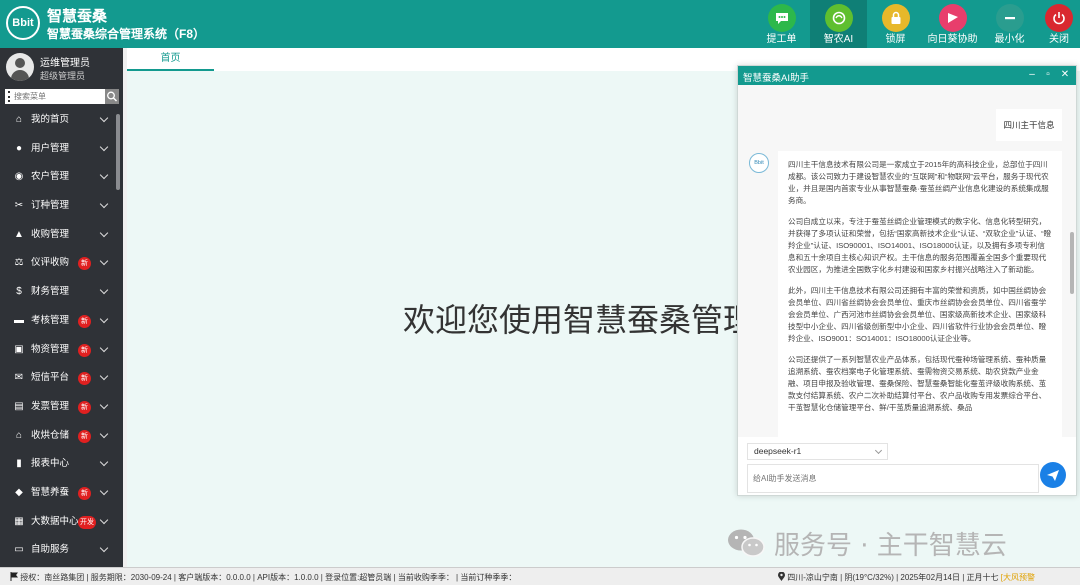  Describe the element at coordinates (817, 451) in the screenshot. I see `model-select: deepseek-r1` at that location.